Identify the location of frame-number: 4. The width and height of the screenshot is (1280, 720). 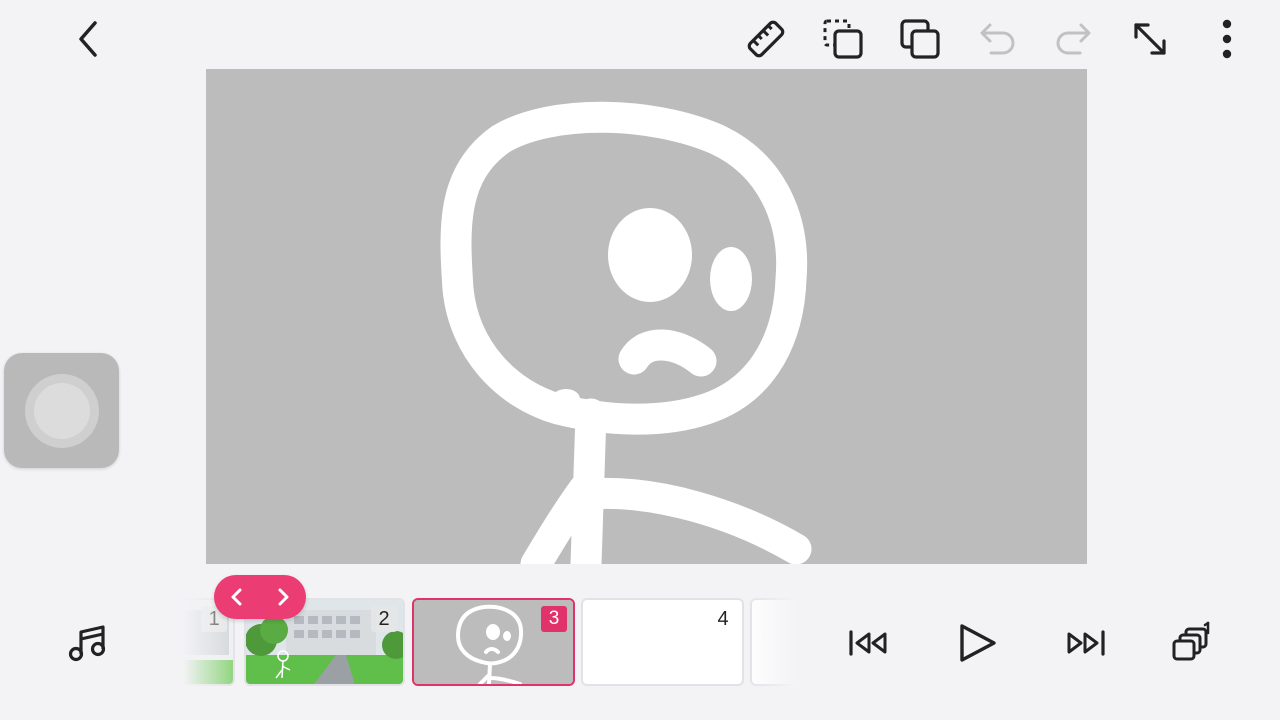
(723, 619).